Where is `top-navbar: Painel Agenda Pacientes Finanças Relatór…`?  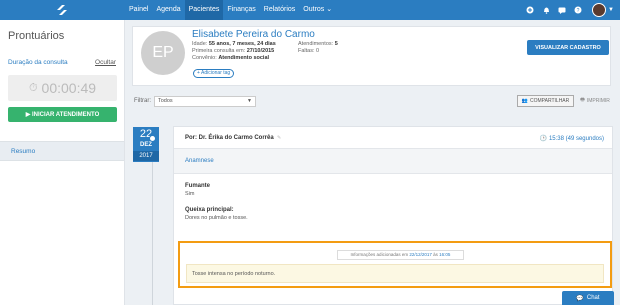
top-navbar: Painel Agenda Pacientes Finanças Relatór… is located at coordinates (310, 10).